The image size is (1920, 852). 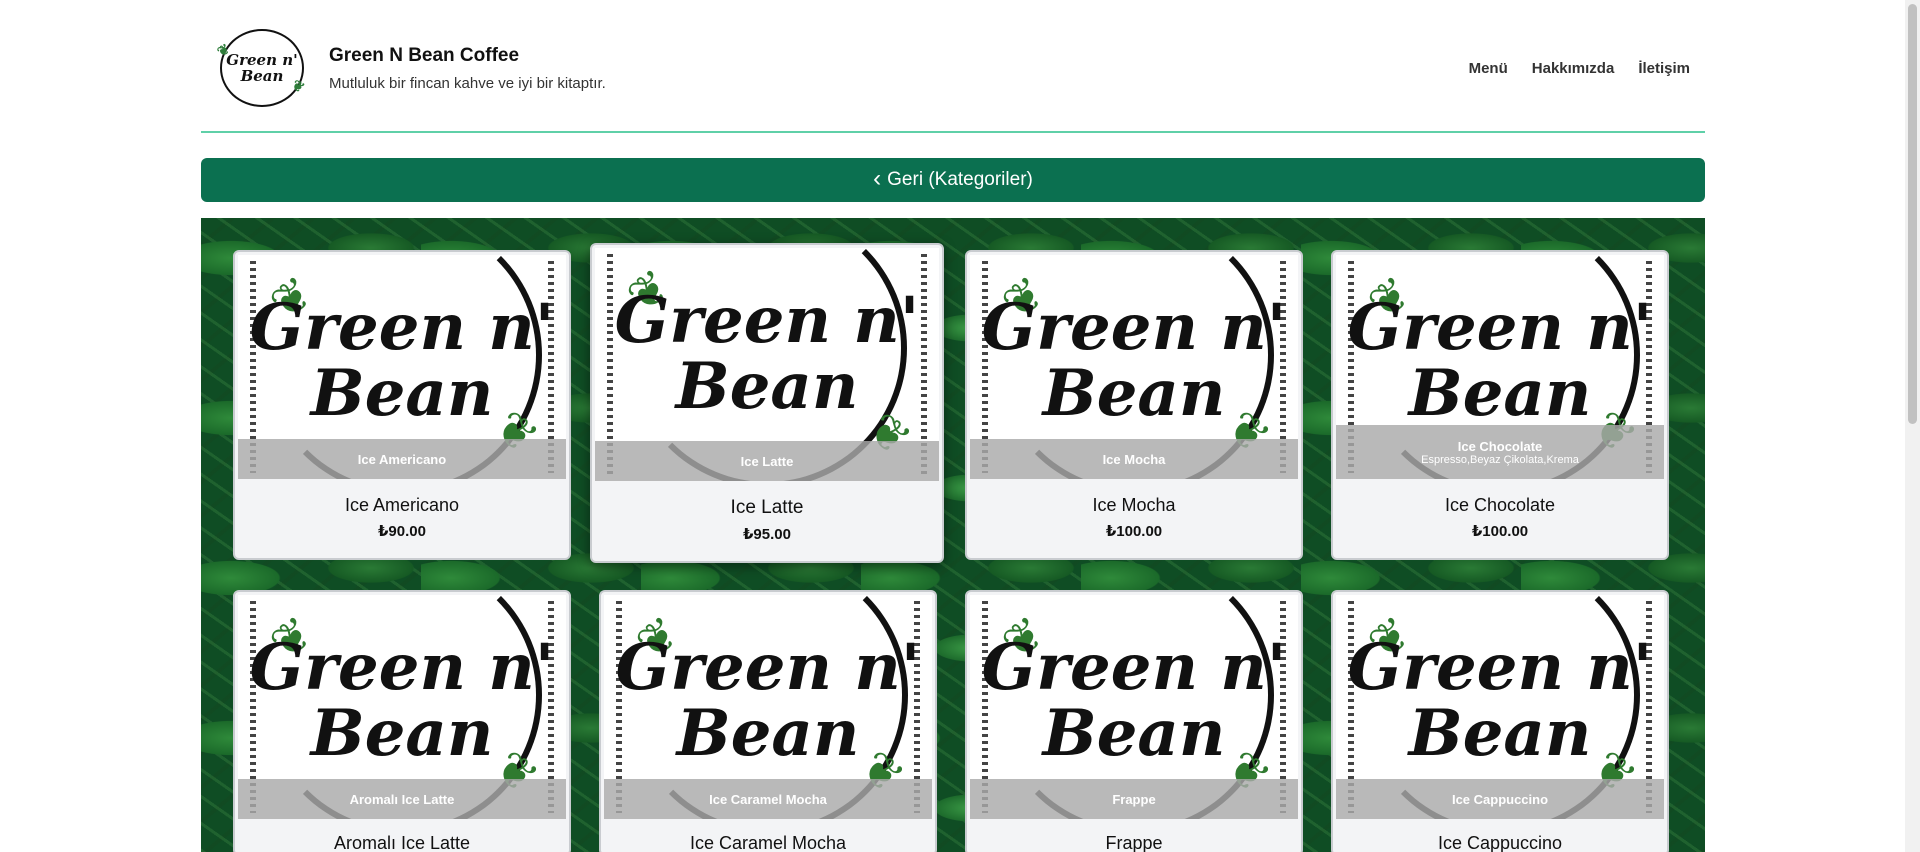 I want to click on product-name: Frappe, so click(x=1134, y=842).